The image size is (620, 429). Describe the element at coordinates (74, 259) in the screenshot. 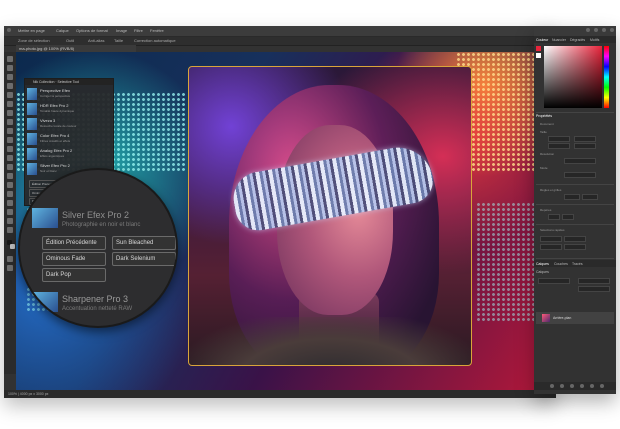

I see `preset-ominous-fade-button: Ominous Fade` at that location.